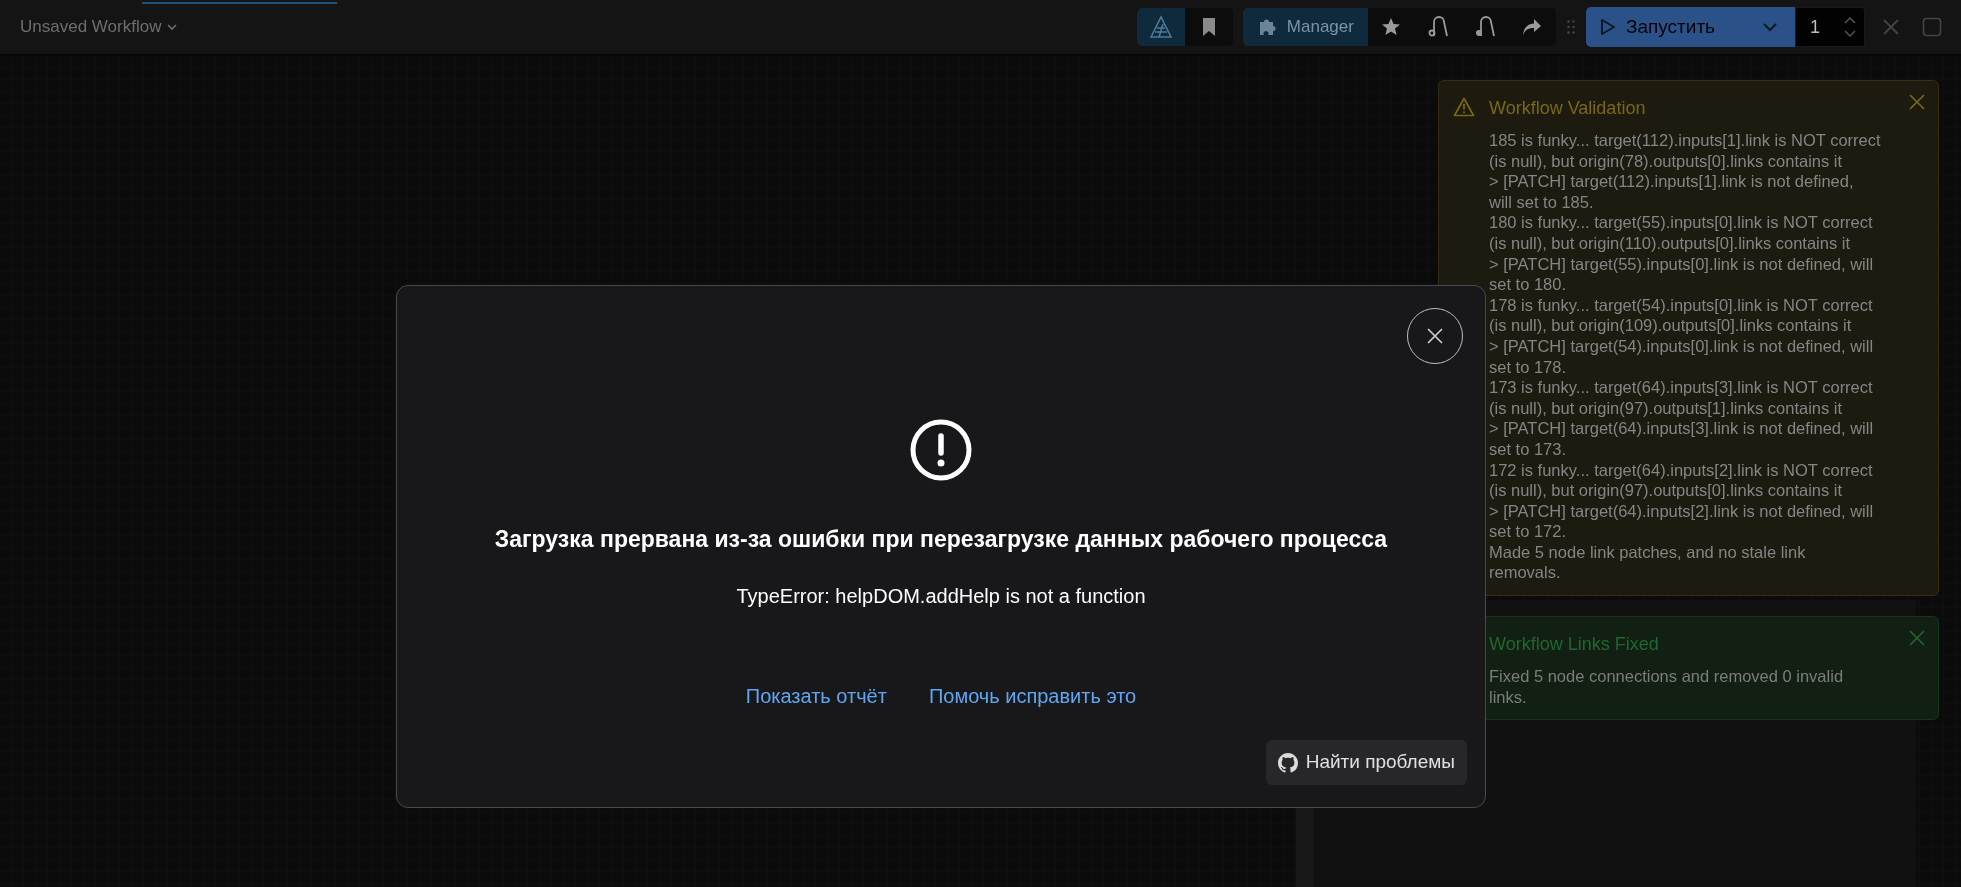 This screenshot has height=887, width=1961. I want to click on toast-message: Made 5 node link patches, and no stale link removals., so click(1648, 562).